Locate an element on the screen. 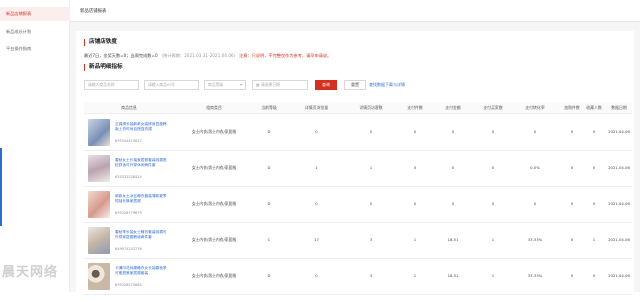  product-id: 635344415627 is located at coordinates (128, 141).